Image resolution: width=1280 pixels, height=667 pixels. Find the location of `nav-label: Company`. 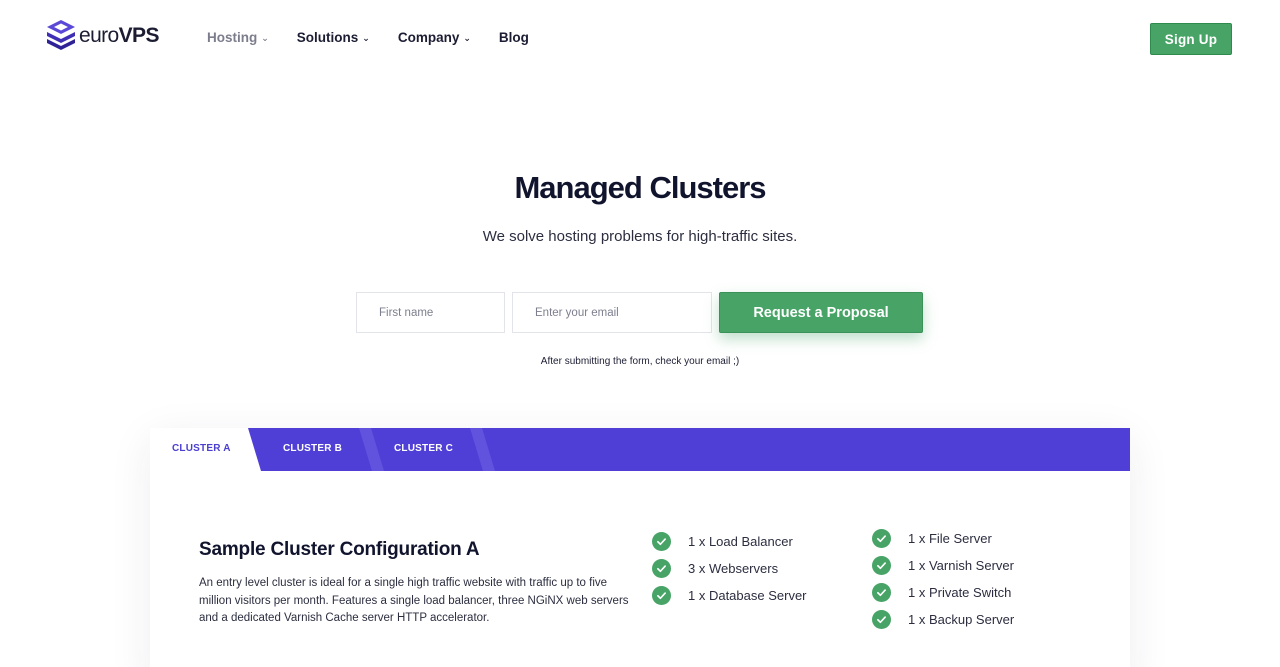

nav-label: Company is located at coordinates (428, 37).